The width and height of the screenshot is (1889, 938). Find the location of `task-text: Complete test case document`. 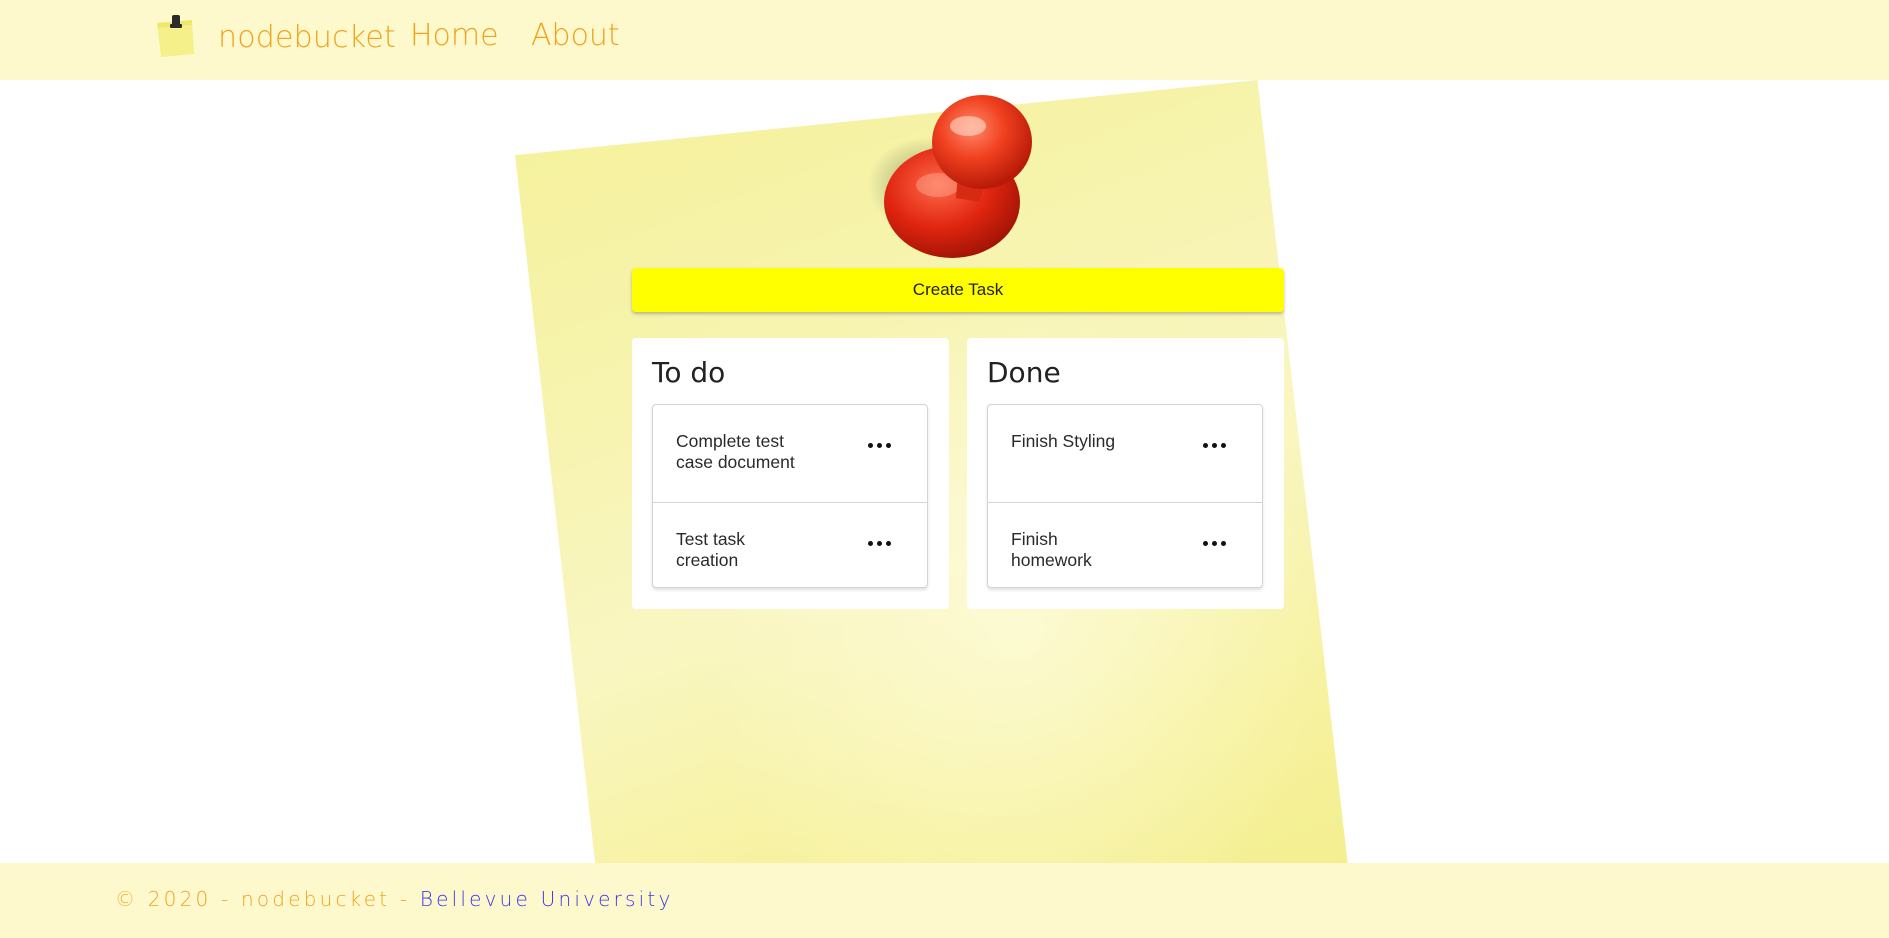

task-text: Complete test case document is located at coordinates (735, 451).